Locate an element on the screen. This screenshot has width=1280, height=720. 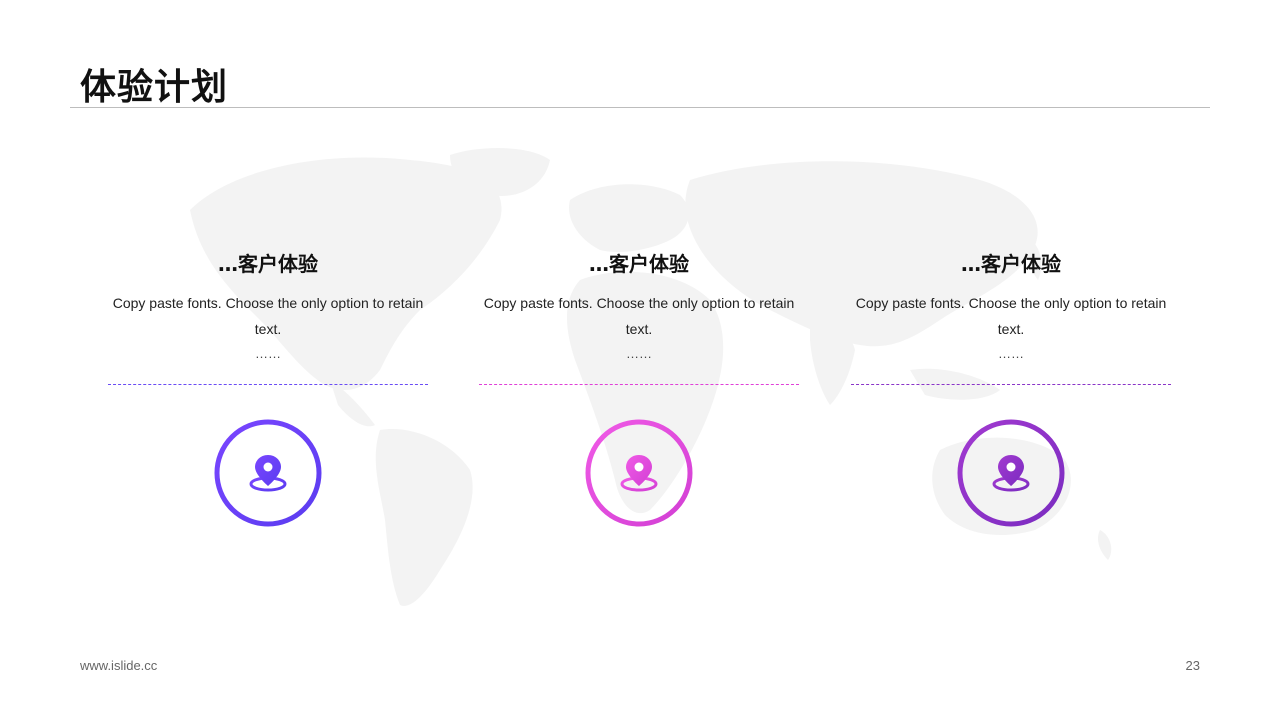
title-divider is located at coordinates (640, 107).